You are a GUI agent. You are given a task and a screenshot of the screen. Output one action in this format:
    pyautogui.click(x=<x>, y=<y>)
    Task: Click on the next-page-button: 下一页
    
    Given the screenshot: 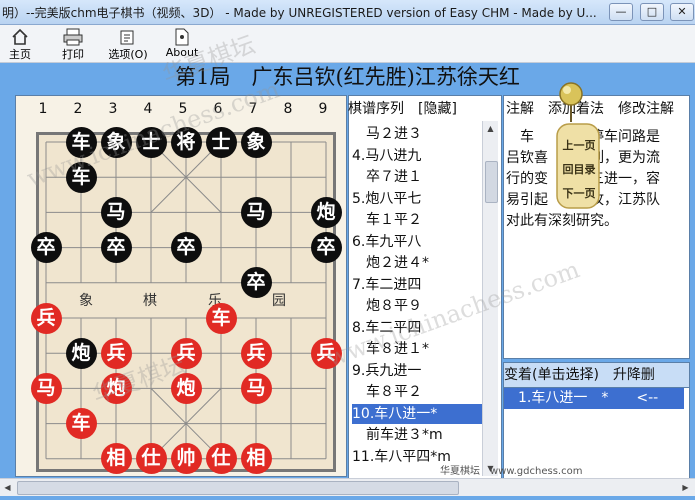 What is the action you would take?
    pyautogui.click(x=579, y=194)
    